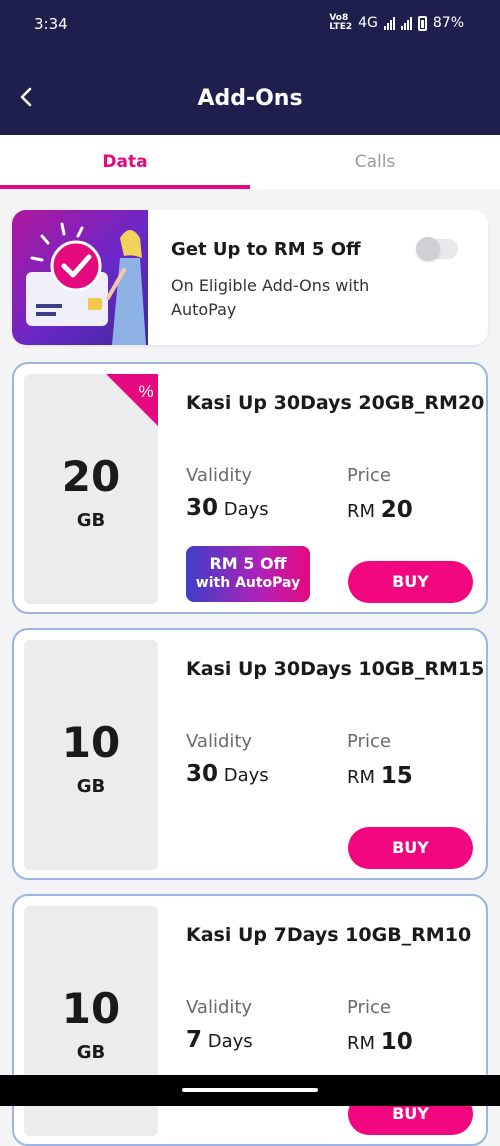  Describe the element at coordinates (396, 1042) in the screenshot. I see `price-number: 10` at that location.